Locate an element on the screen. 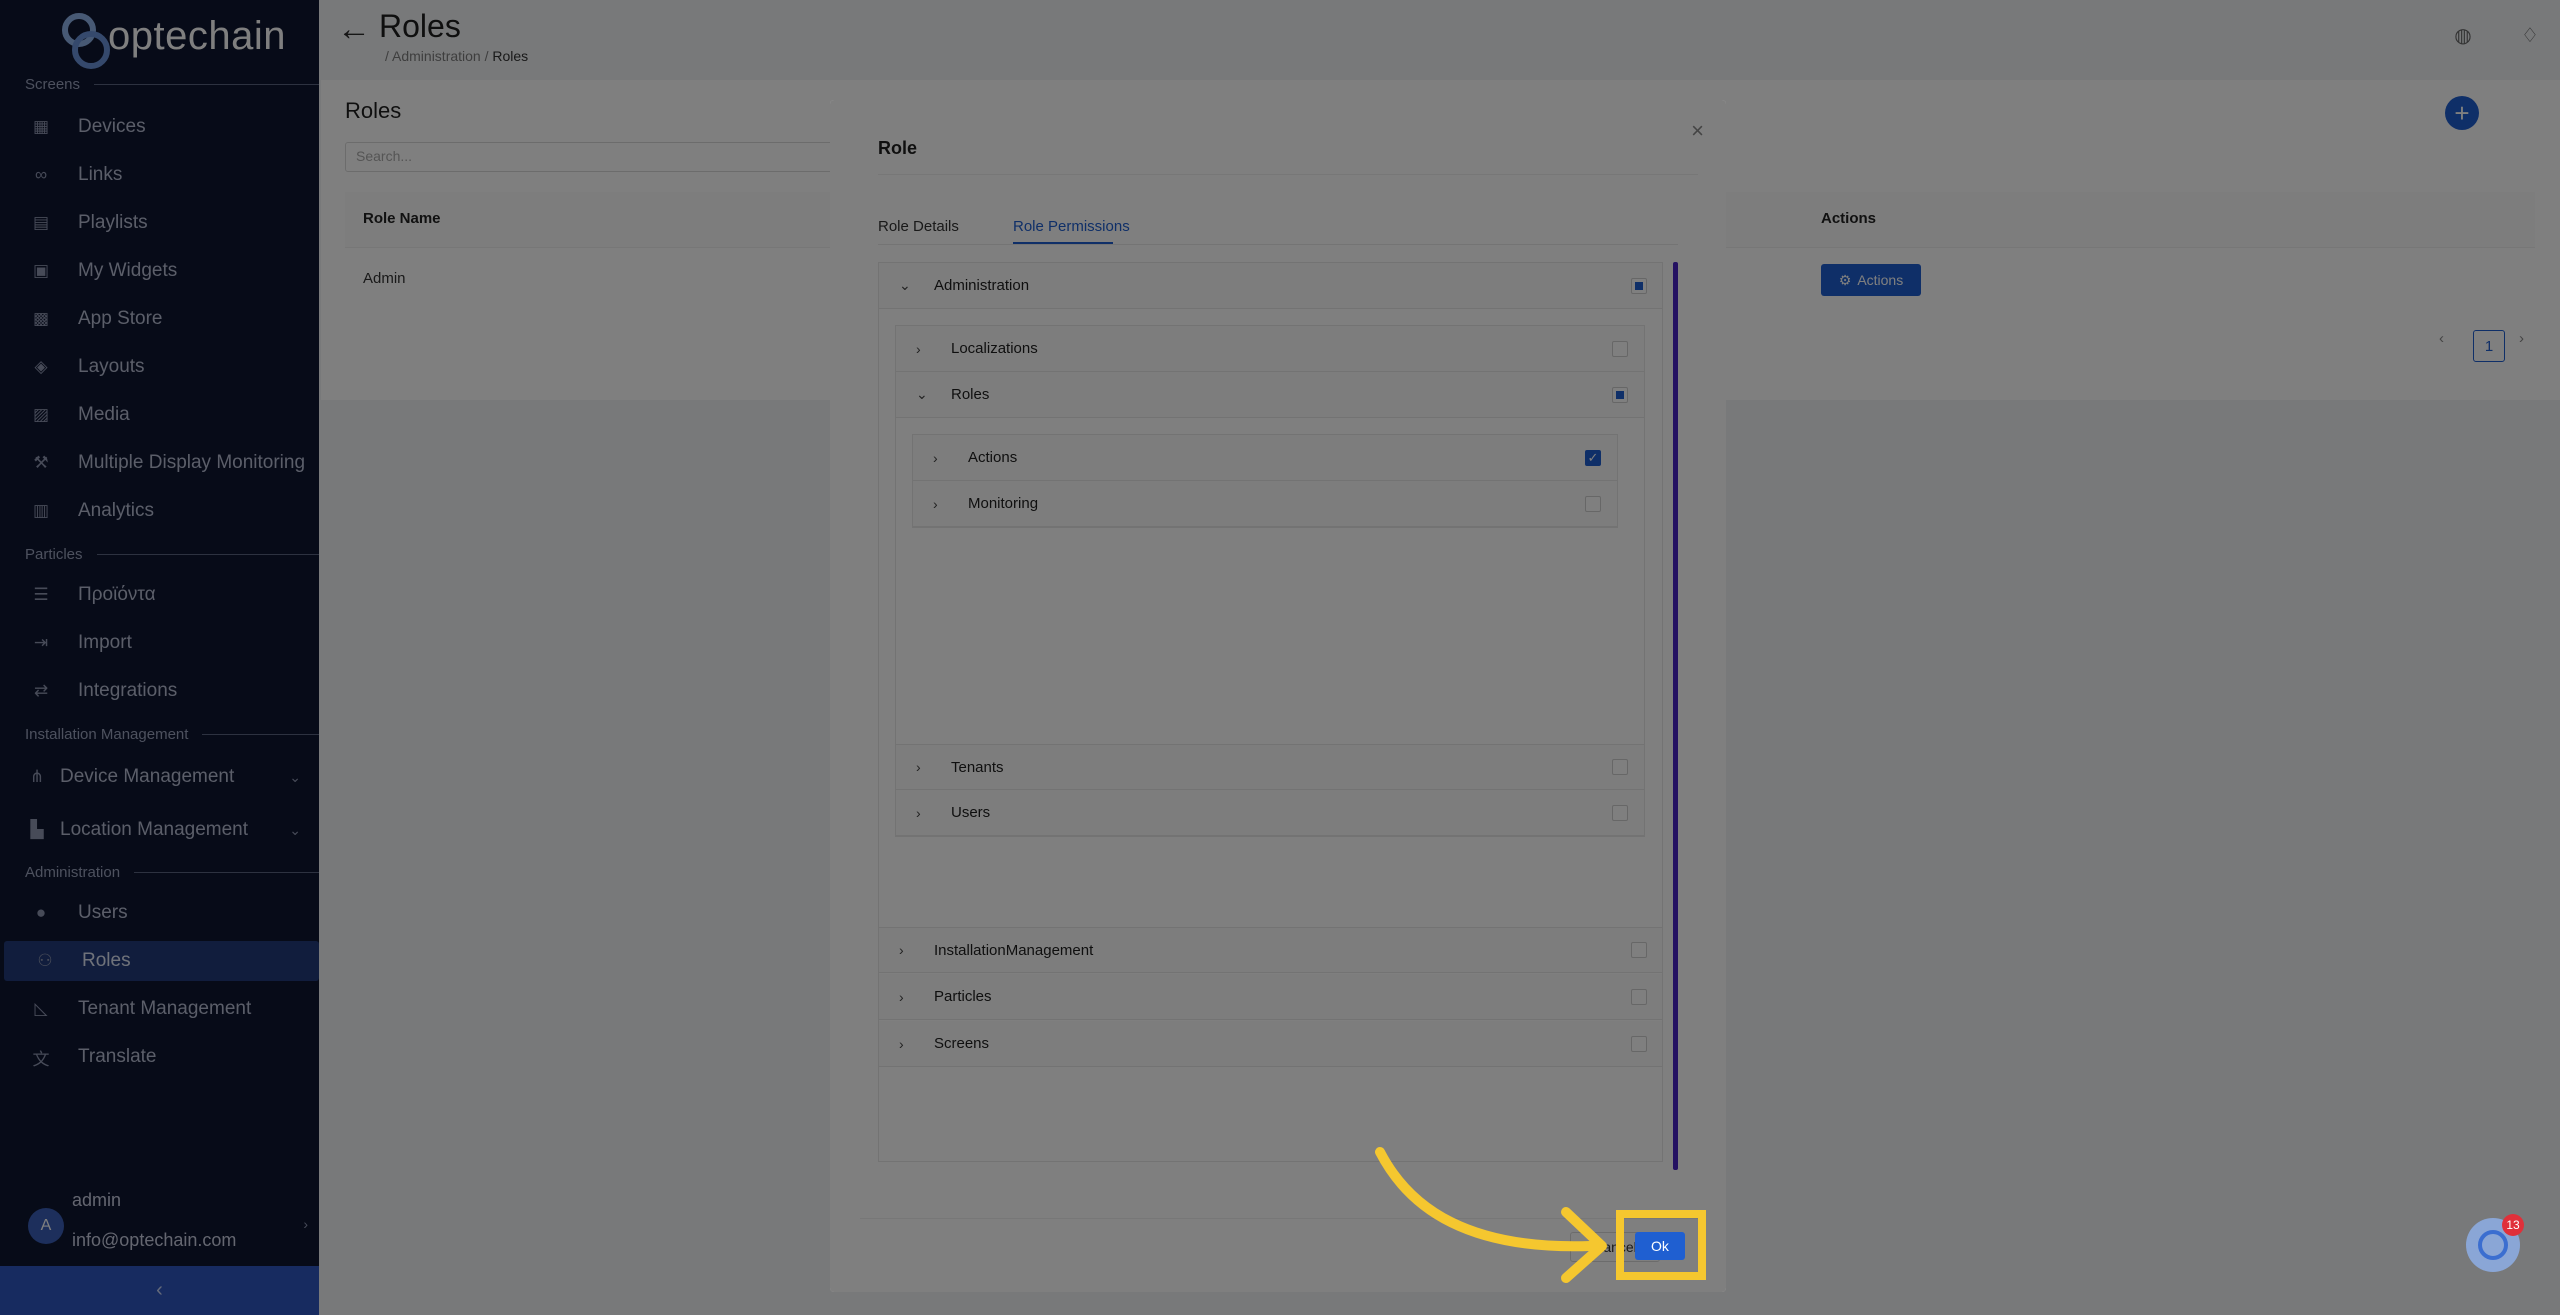 The height and width of the screenshot is (1315, 2560). tree-node-localizations: › Localizations is located at coordinates (1270, 349).